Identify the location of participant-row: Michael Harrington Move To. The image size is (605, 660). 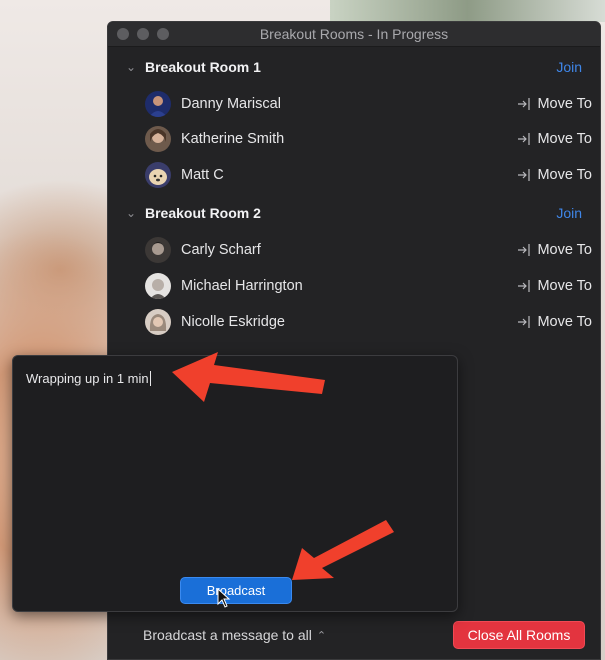
(354, 286).